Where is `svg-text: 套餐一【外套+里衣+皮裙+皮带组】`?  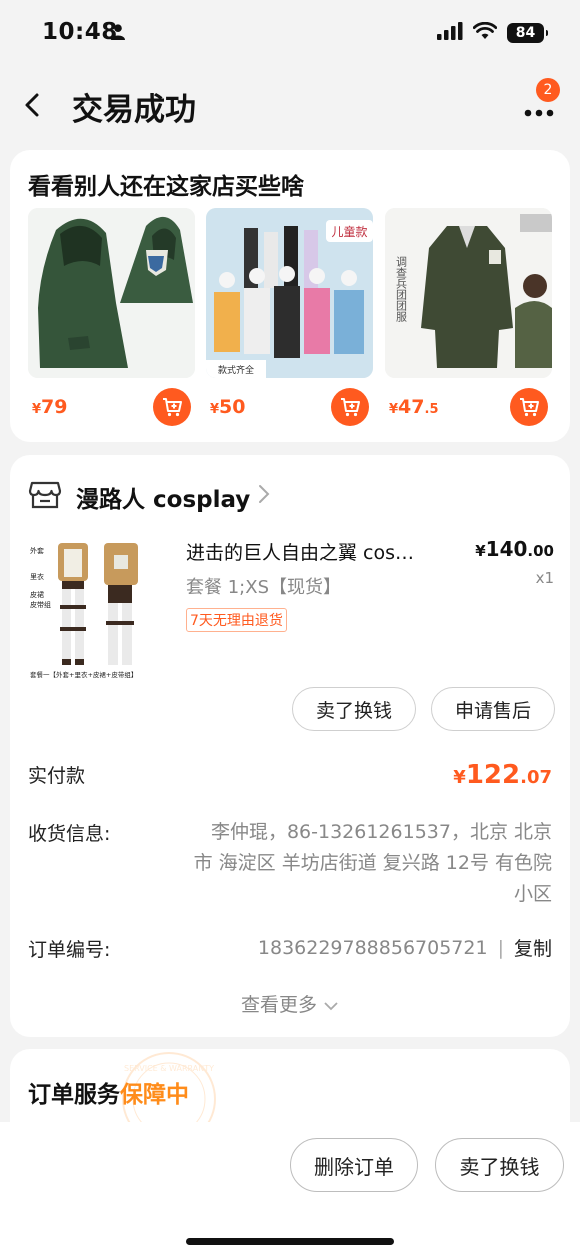 svg-text: 套餐一【外套+里衣+皮裙+皮带组】 is located at coordinates (83, 674).